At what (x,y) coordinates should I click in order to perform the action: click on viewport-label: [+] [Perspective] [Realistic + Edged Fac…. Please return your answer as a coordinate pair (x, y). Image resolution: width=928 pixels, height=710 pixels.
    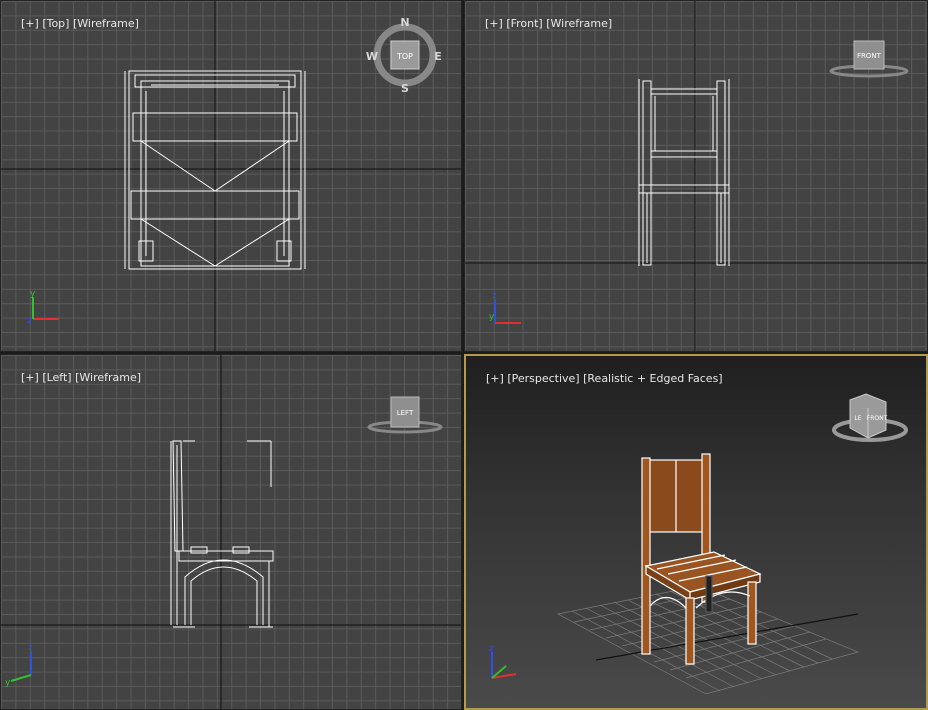
    Looking at the image, I should click on (597, 378).